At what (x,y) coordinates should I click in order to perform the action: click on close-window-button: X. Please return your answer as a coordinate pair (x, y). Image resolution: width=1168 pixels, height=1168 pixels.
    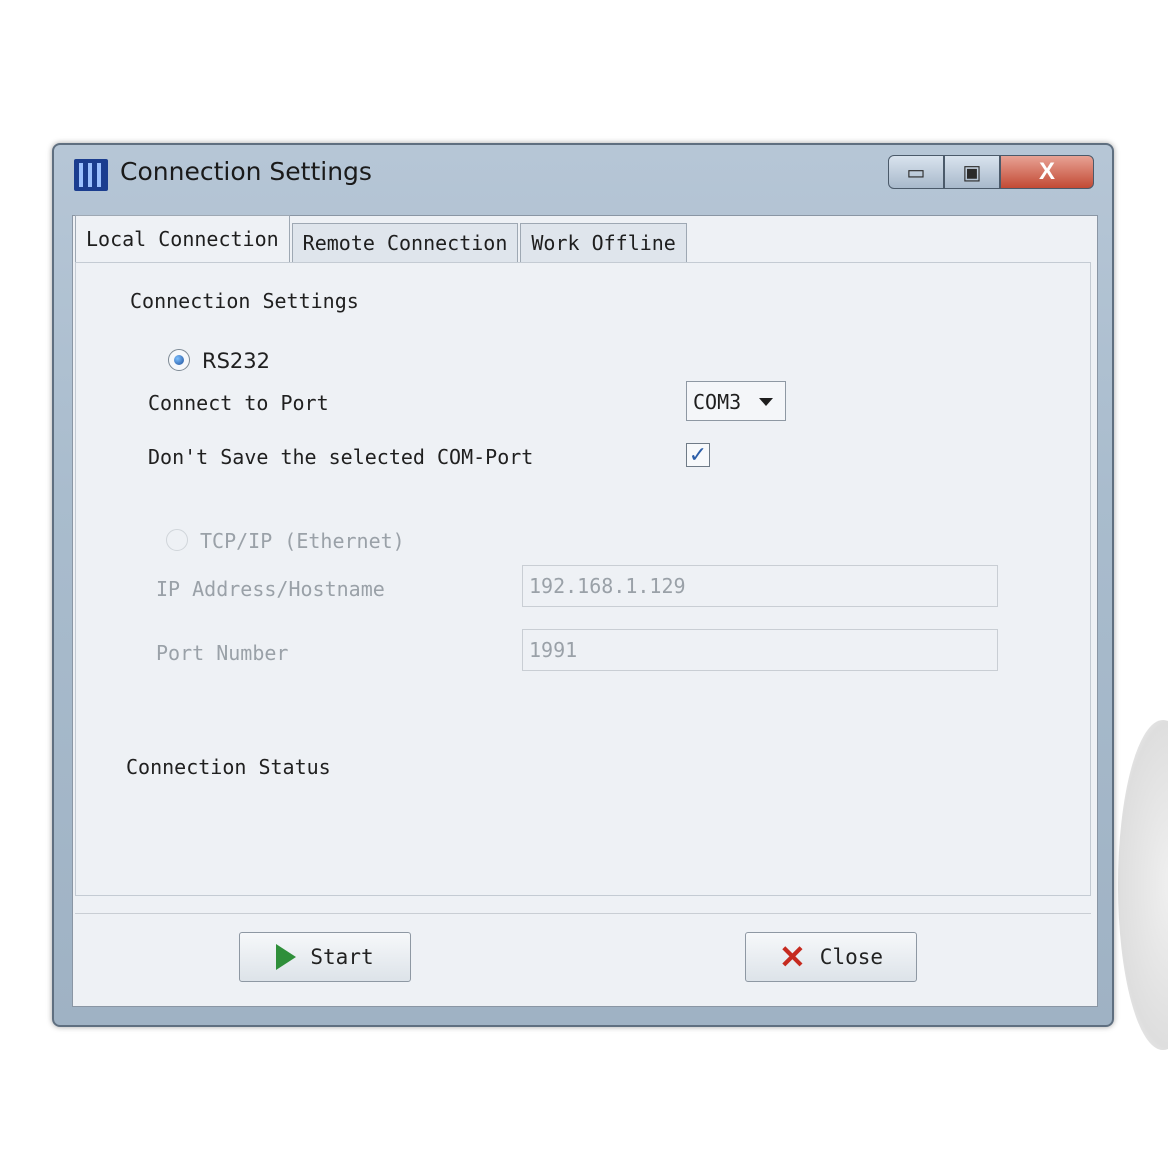
    Looking at the image, I should click on (1047, 172).